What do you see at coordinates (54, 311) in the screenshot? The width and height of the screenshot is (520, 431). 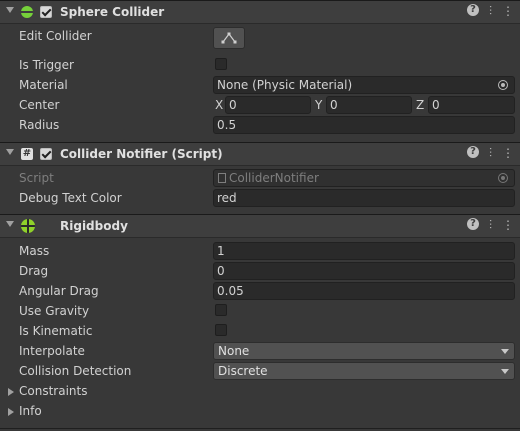 I see `use-gravity-label: Use Gravity` at bounding box center [54, 311].